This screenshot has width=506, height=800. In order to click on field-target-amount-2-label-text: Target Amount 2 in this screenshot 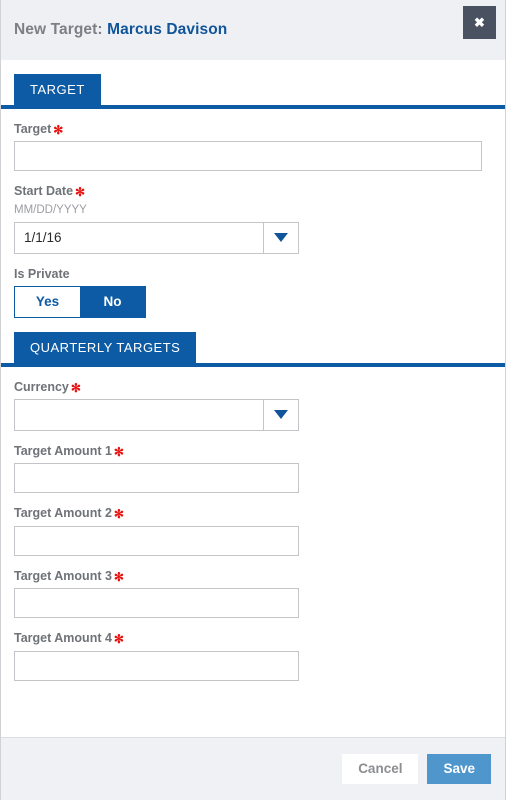, I will do `click(63, 513)`.